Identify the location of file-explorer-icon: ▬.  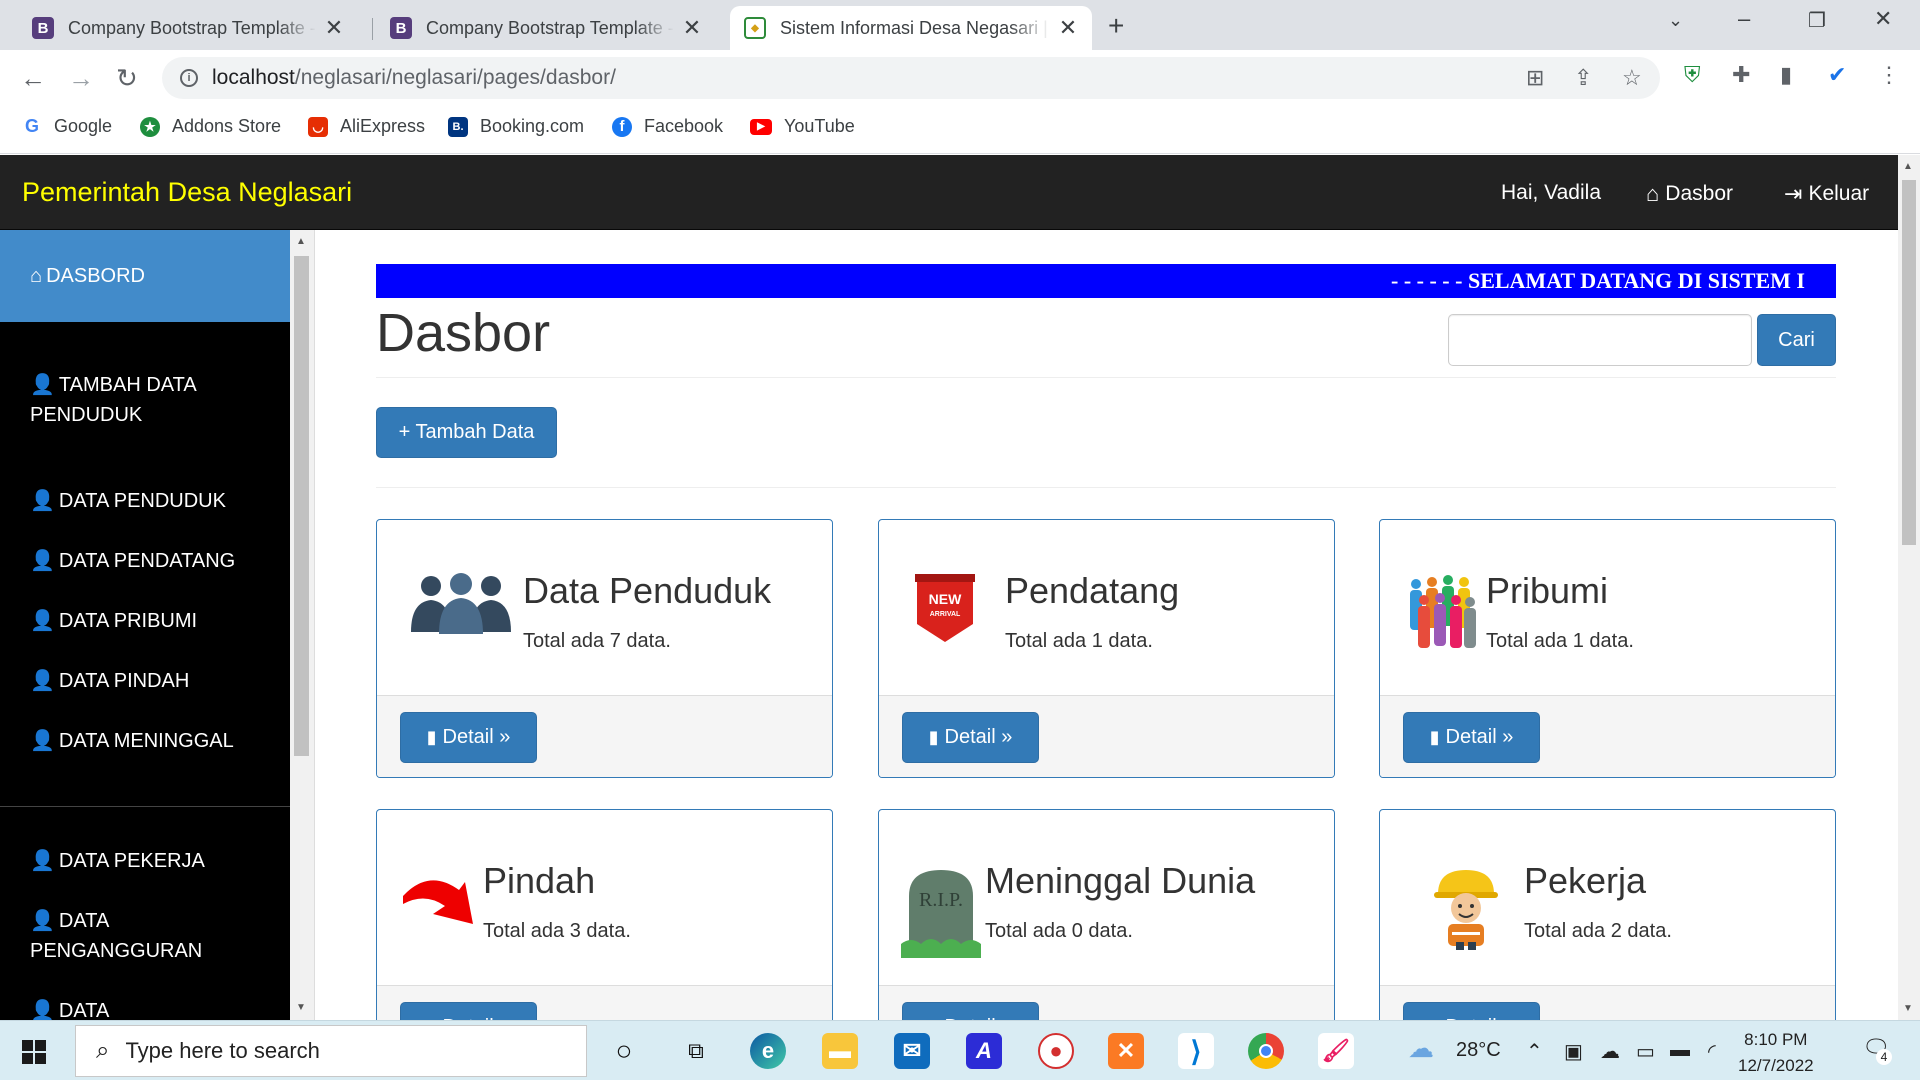
(840, 1051).